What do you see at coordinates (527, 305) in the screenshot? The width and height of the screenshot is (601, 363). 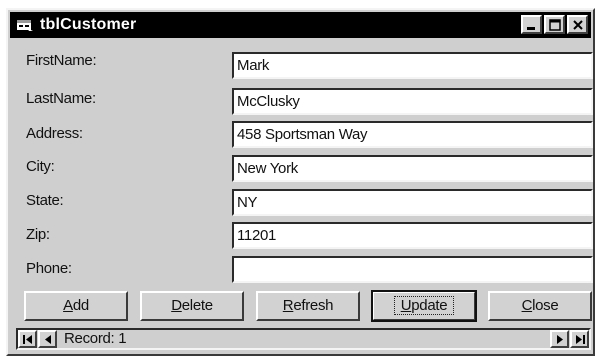 I see `close-accel: C` at bounding box center [527, 305].